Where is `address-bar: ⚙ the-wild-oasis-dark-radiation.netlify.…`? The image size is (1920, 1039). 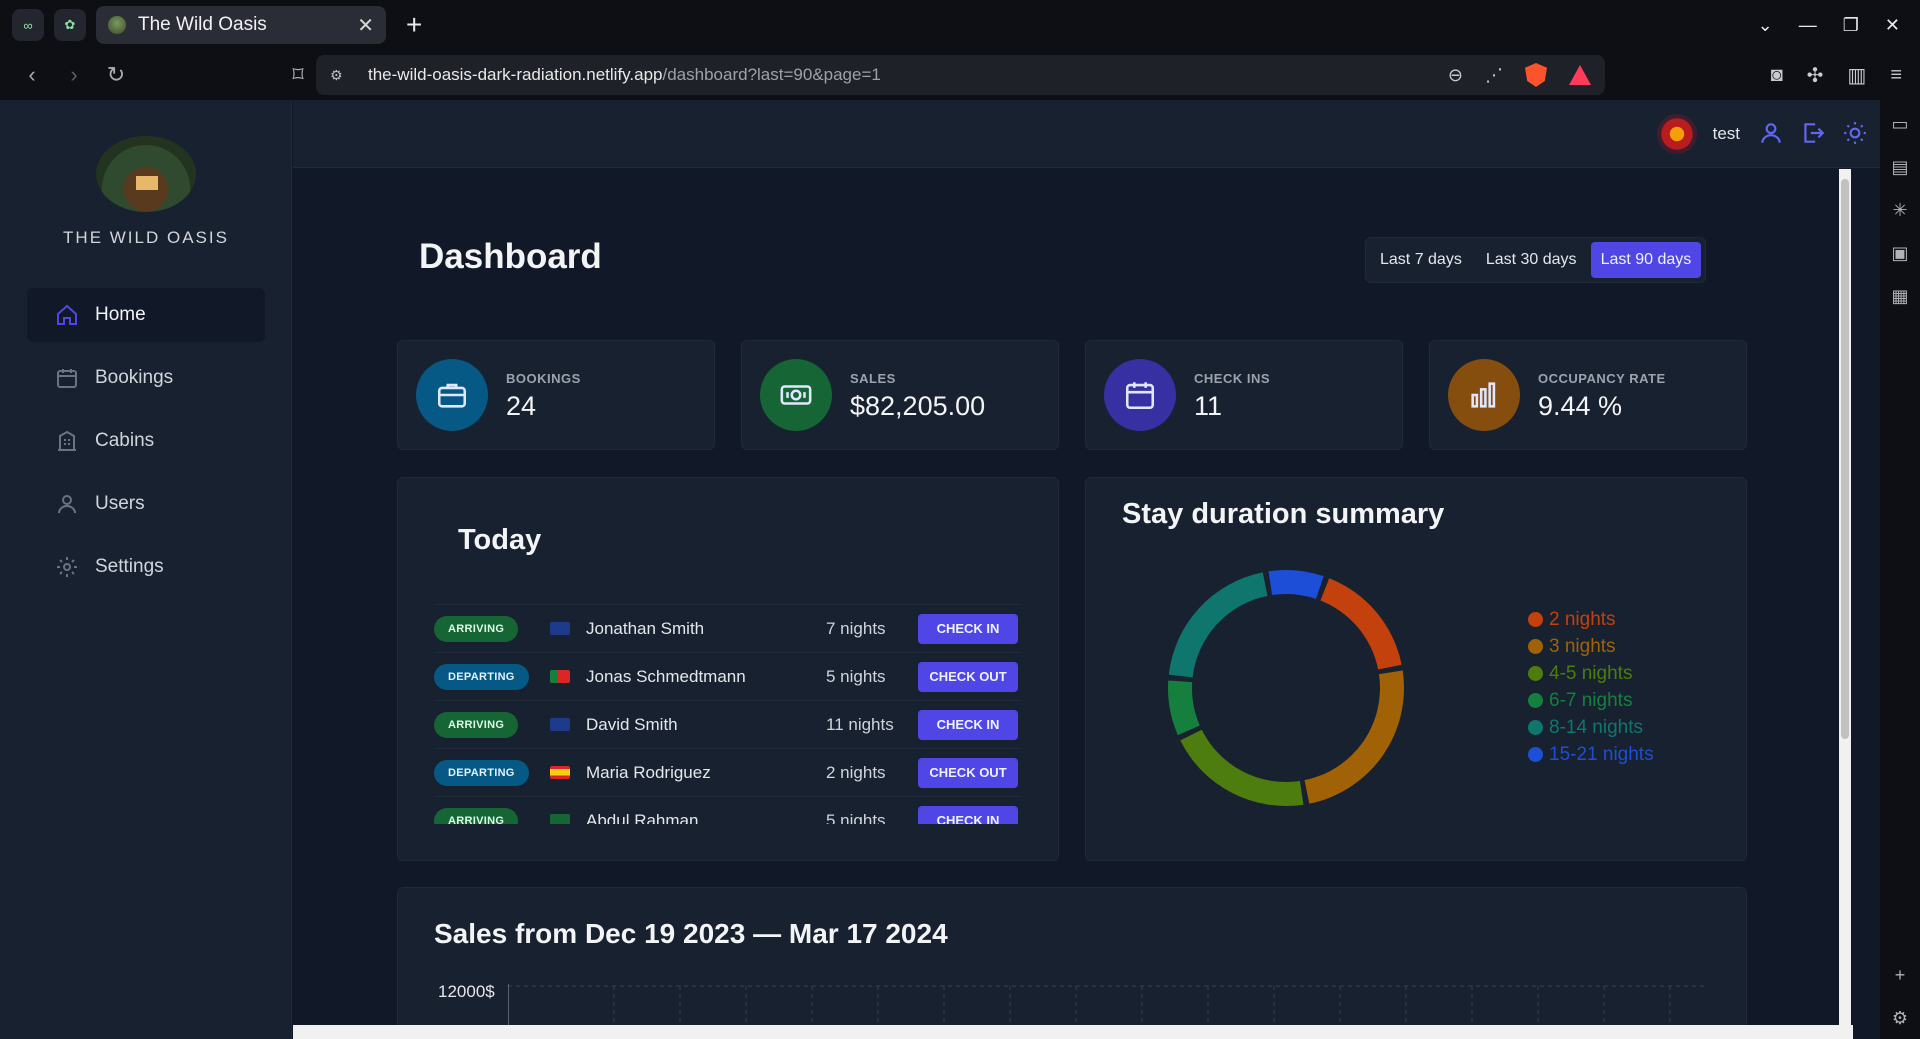 address-bar: ⚙ the-wild-oasis-dark-radiation.netlify.… is located at coordinates (960, 75).